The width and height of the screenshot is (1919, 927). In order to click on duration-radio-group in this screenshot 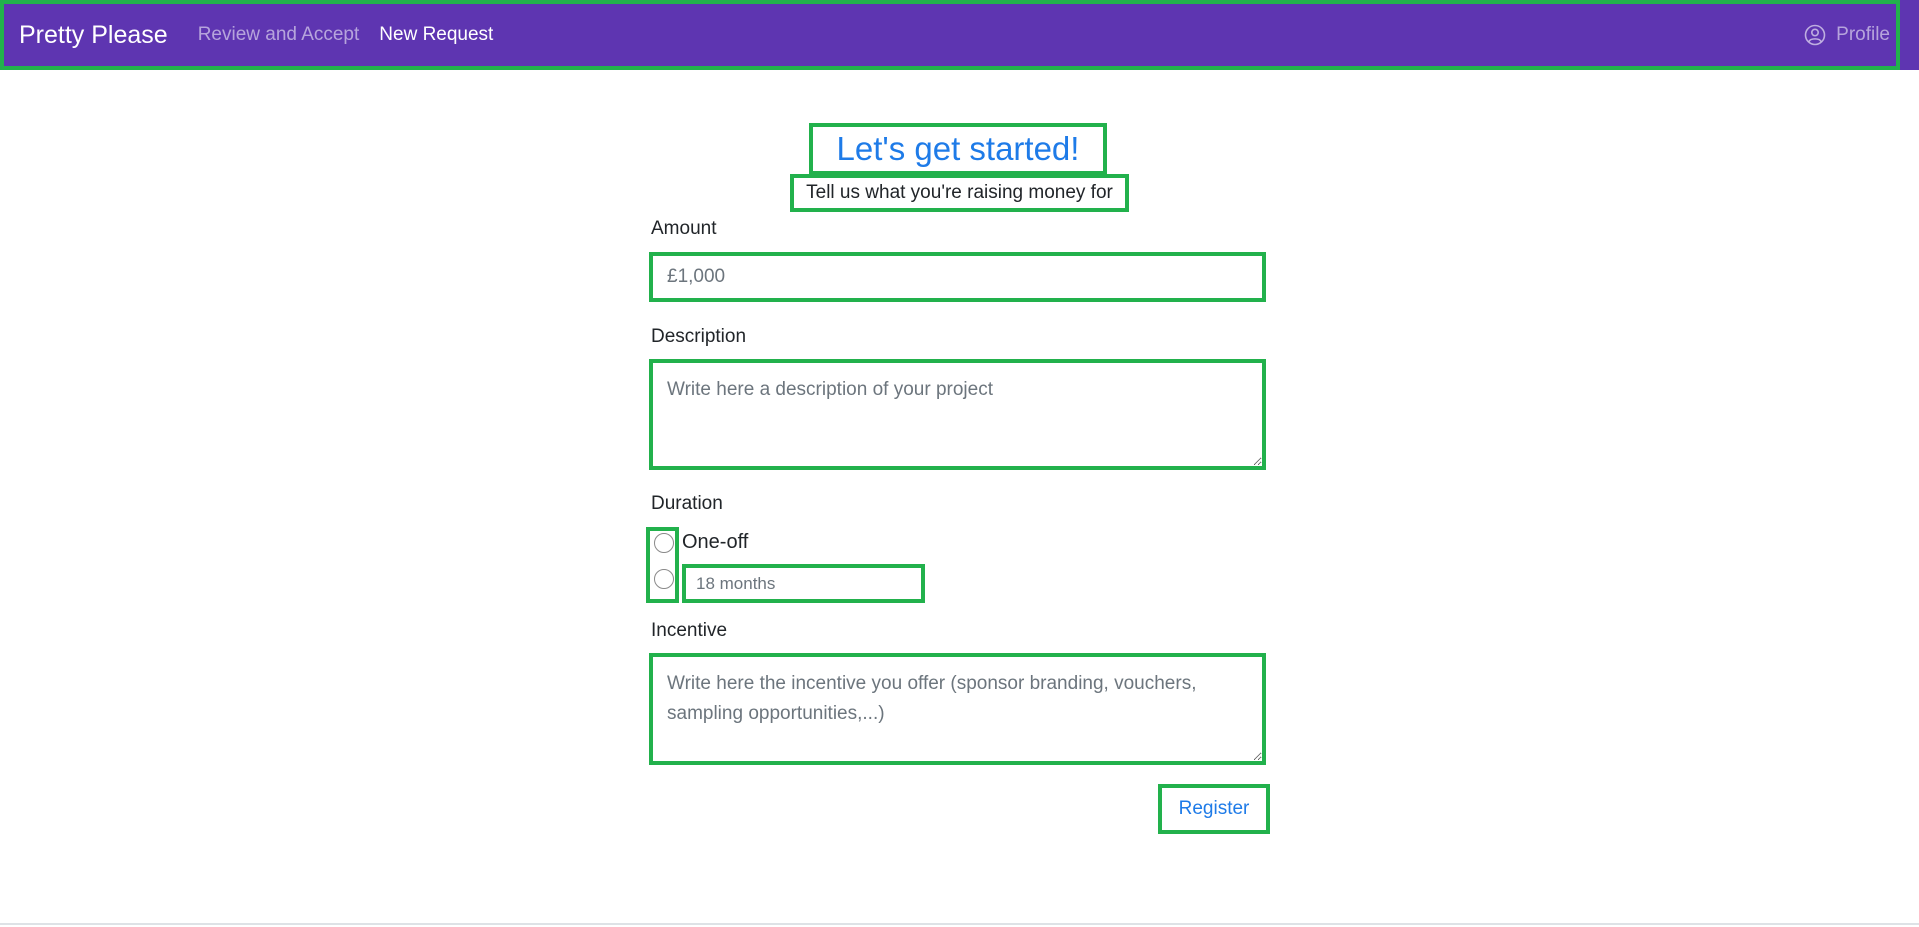, I will do `click(662, 565)`.